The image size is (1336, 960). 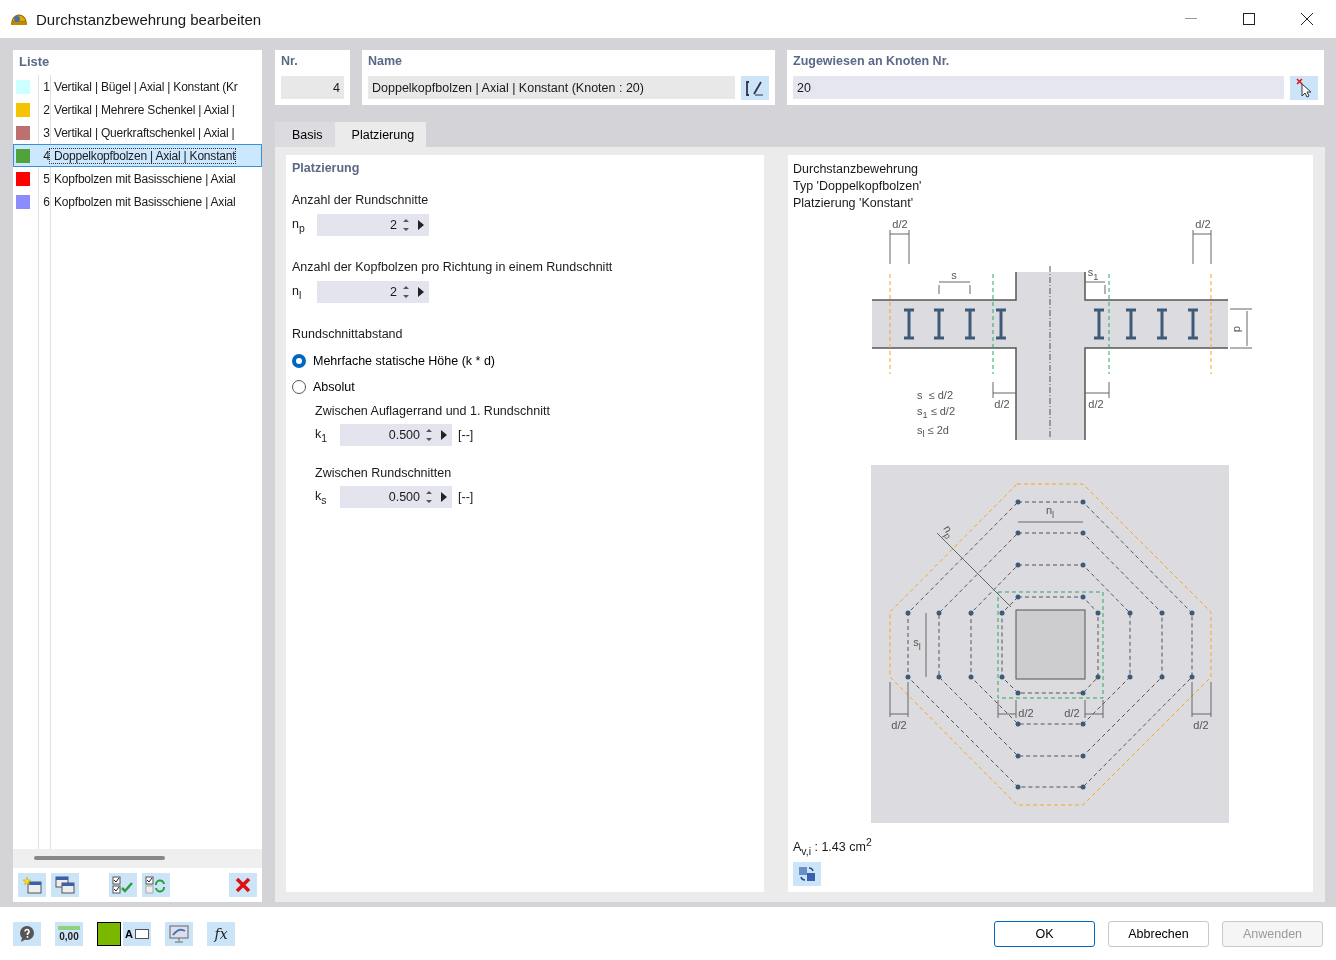 I want to click on tab: Basis, so click(x=305, y=134).